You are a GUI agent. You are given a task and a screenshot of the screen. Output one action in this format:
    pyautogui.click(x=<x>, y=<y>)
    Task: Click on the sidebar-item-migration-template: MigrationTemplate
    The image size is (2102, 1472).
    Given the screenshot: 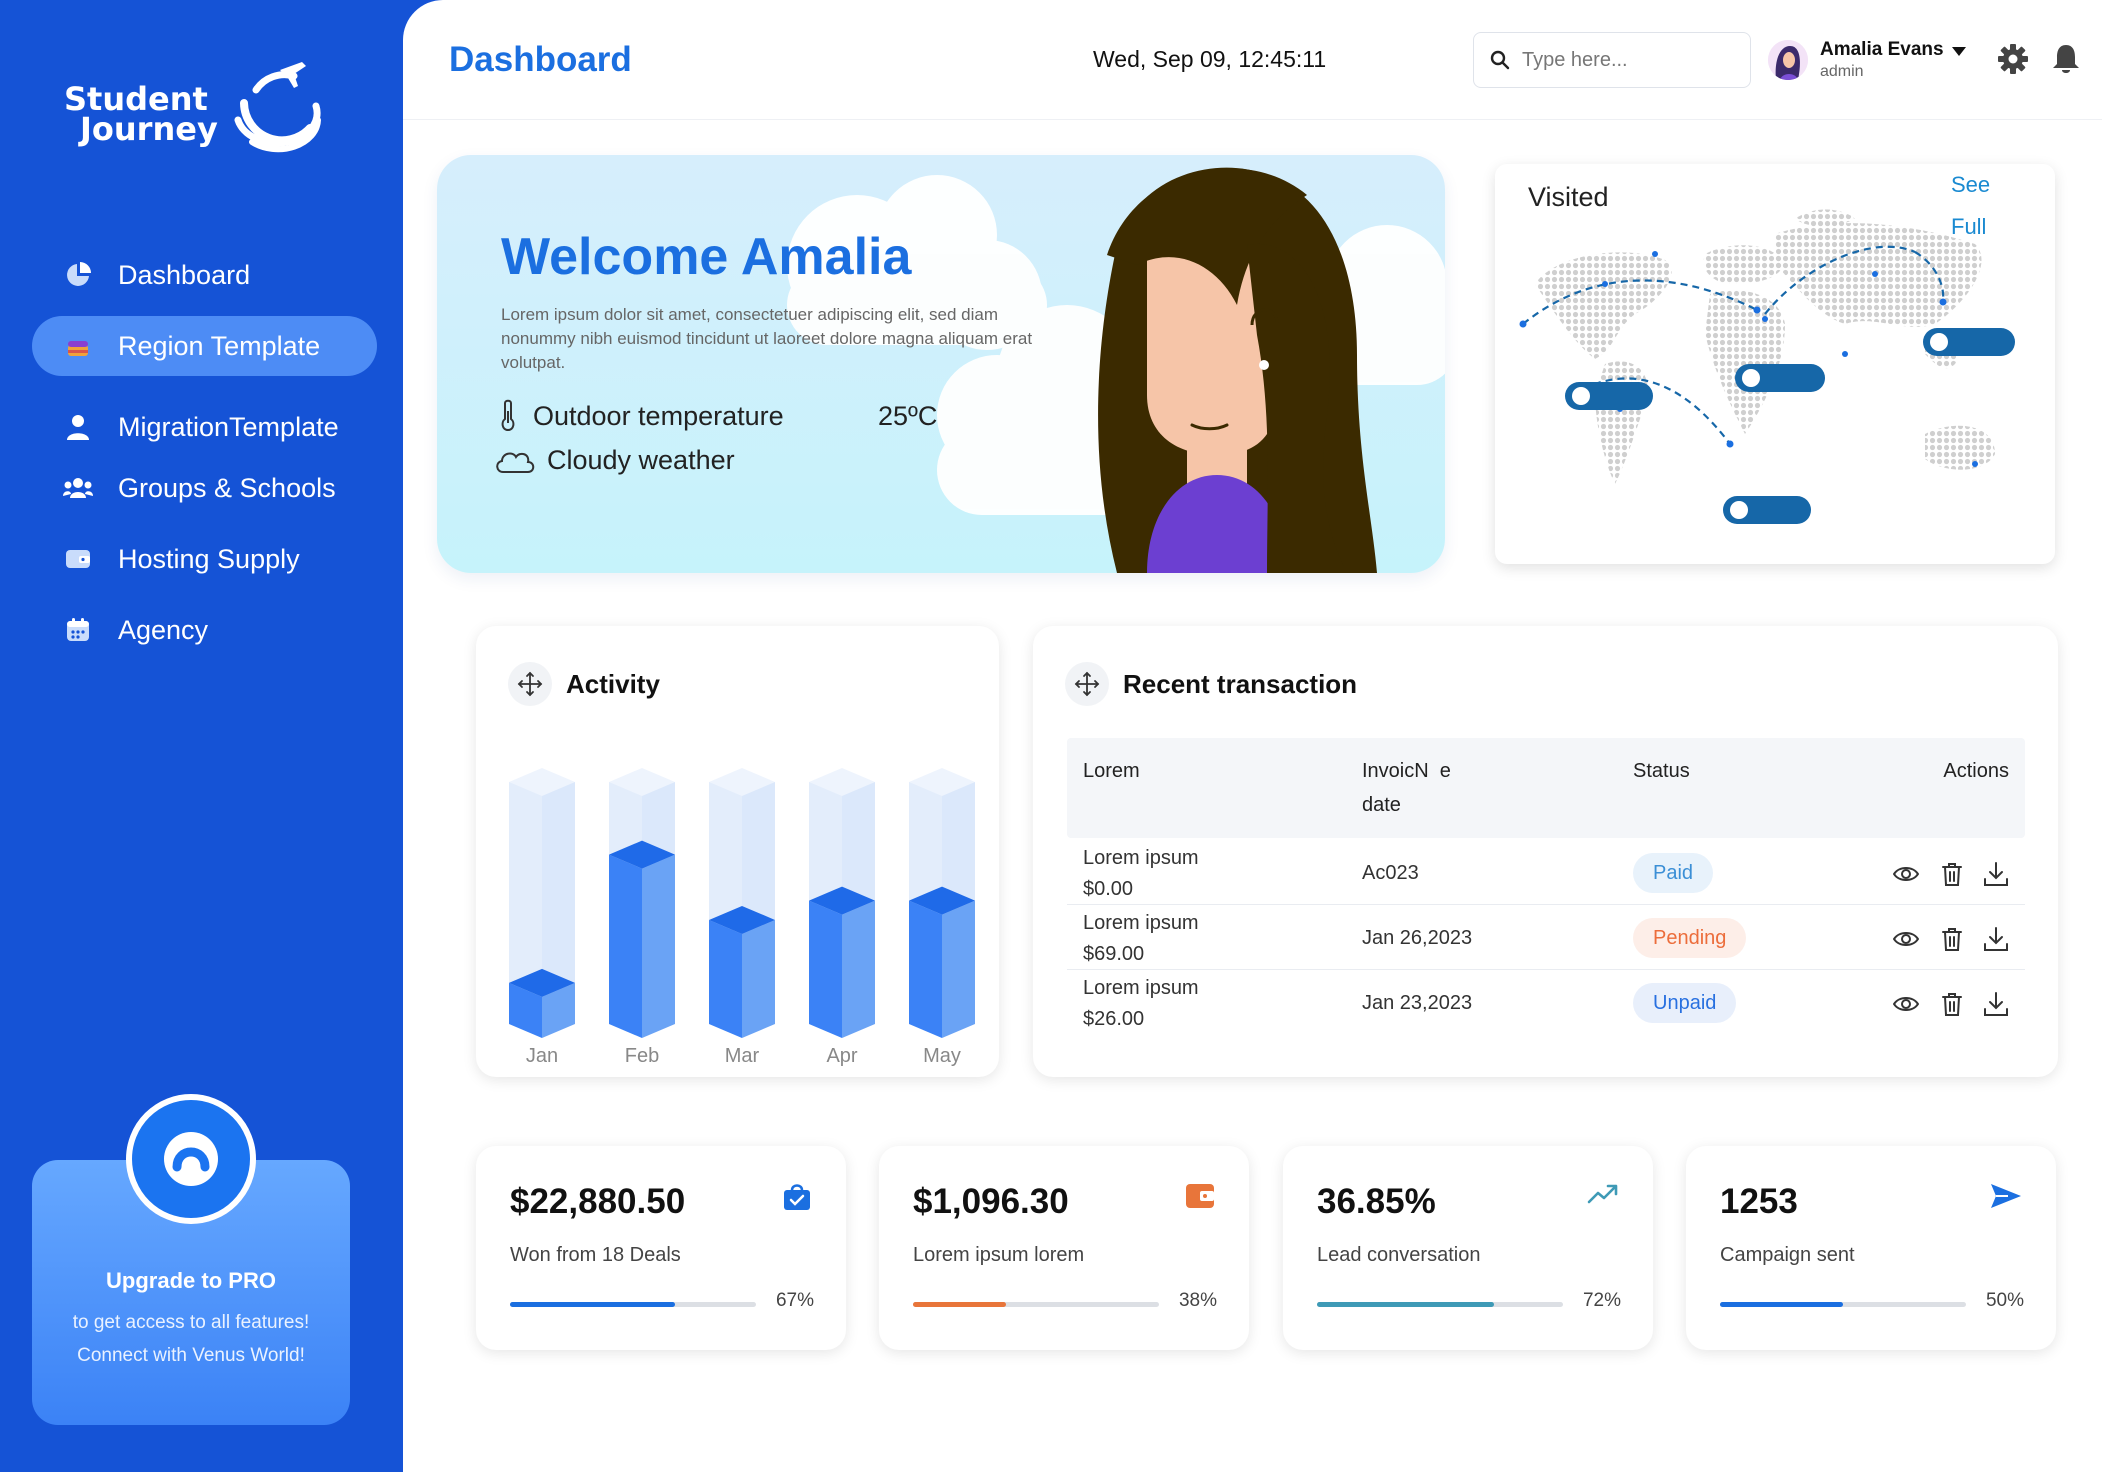 What is the action you would take?
    pyautogui.click(x=204, y=427)
    